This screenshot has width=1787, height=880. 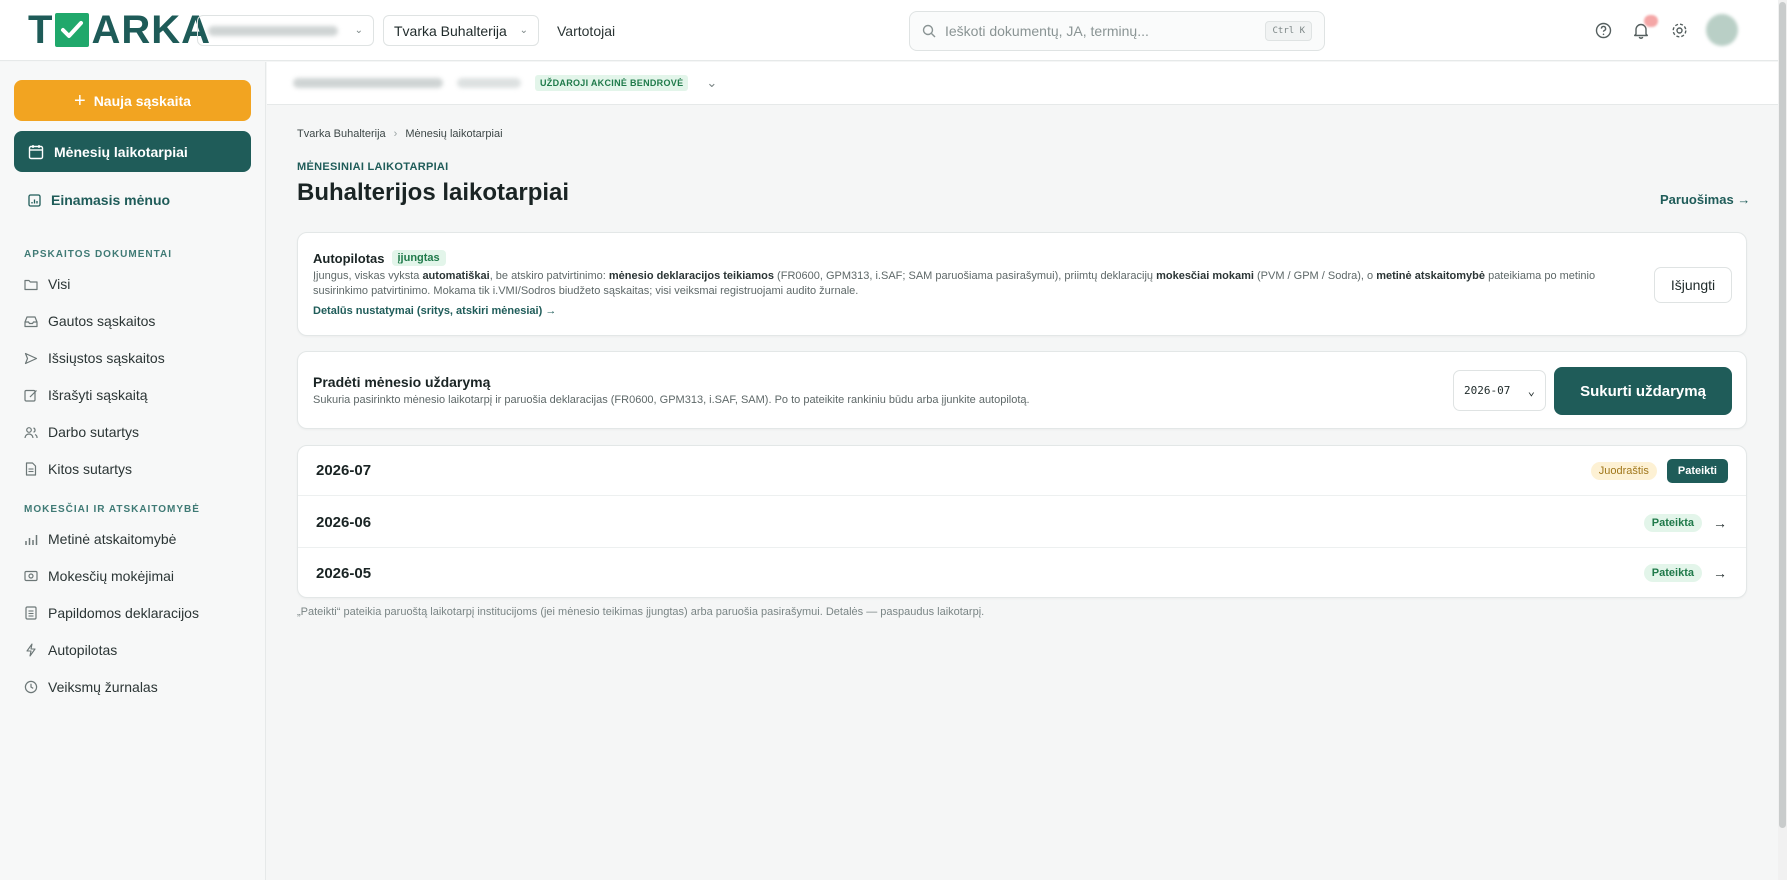 I want to click on sidebar-item-issue-invoice: Išrašyti sąskaitą, so click(x=86, y=395).